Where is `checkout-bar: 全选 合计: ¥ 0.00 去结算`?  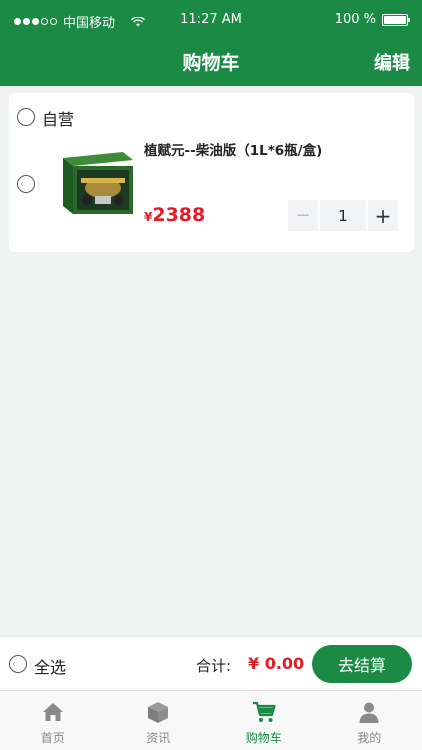
checkout-bar: 全选 合计: ¥ 0.00 去结算 is located at coordinates (211, 663).